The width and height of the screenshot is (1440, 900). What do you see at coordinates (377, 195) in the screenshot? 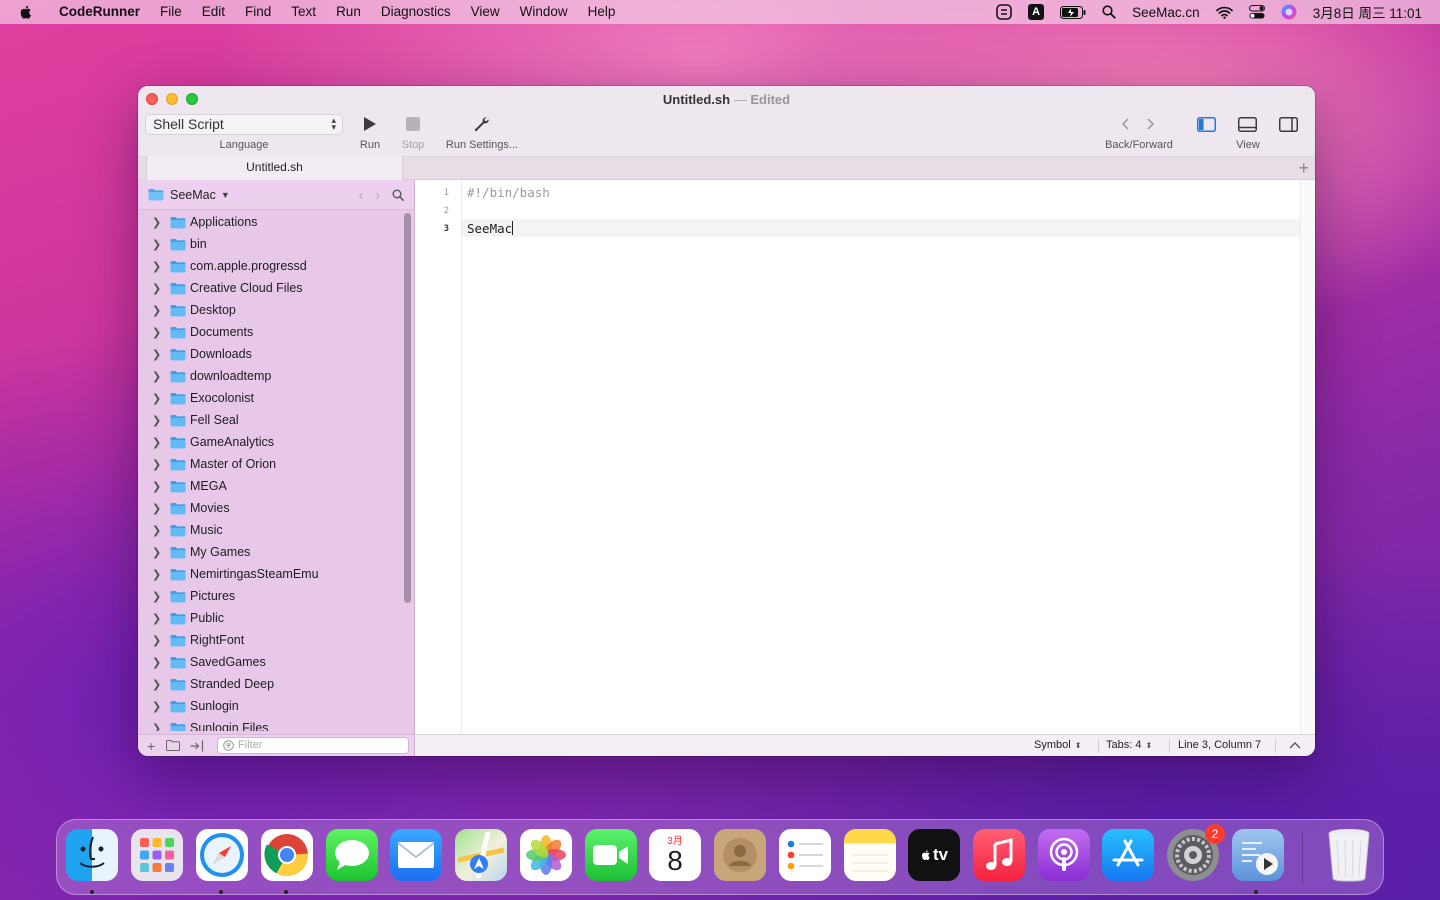
I see `sidebar-forward-chevron-icon: ›` at bounding box center [377, 195].